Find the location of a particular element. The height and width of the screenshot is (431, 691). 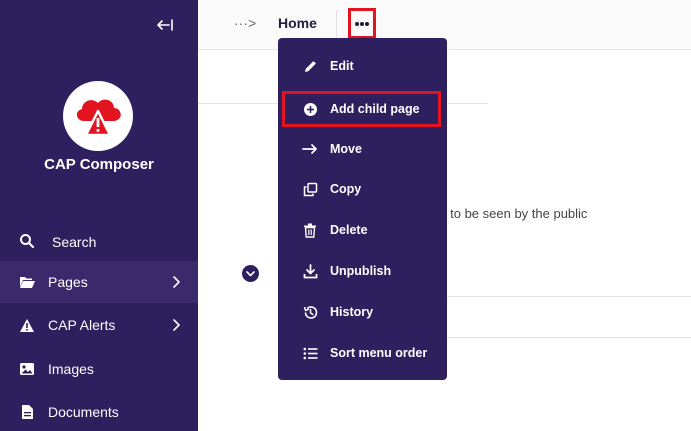

sidebar-item-images: Images is located at coordinates (99, 369).